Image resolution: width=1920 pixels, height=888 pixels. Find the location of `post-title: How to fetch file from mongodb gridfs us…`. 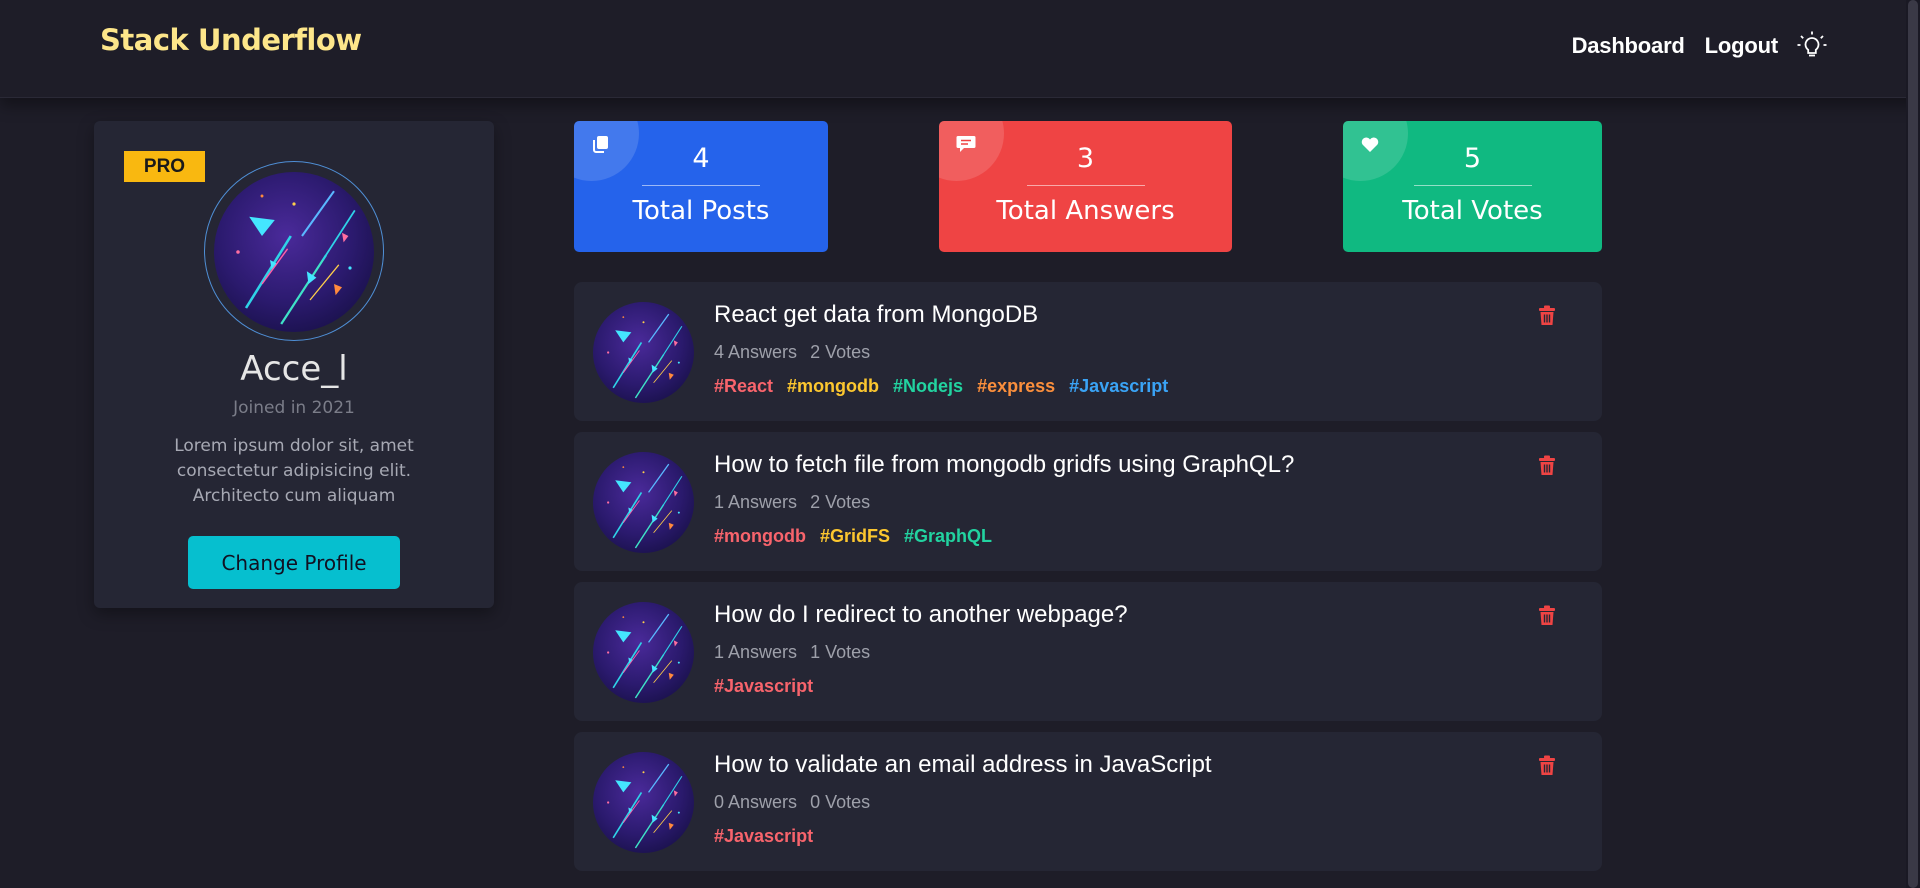

post-title: How to fetch file from mongodb gridfs us… is located at coordinates (1004, 465).